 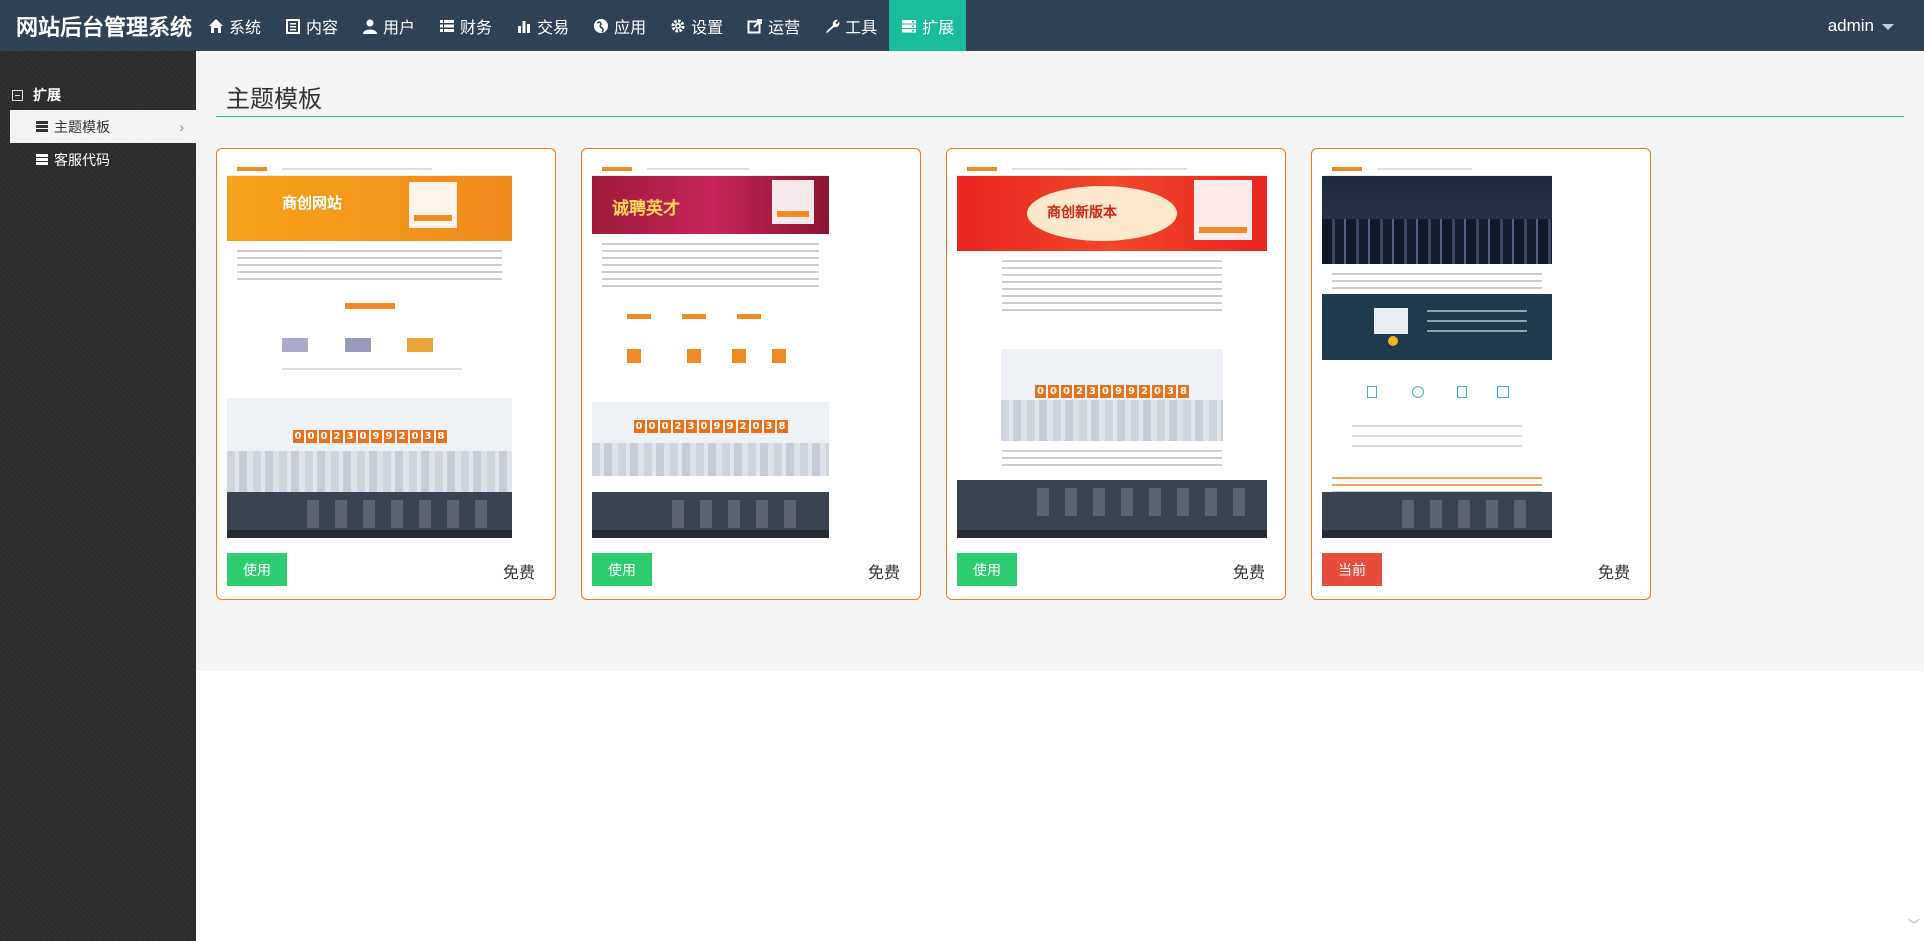 What do you see at coordinates (98, 95) in the screenshot?
I see `sidebar-group-extensions: 扩展` at bounding box center [98, 95].